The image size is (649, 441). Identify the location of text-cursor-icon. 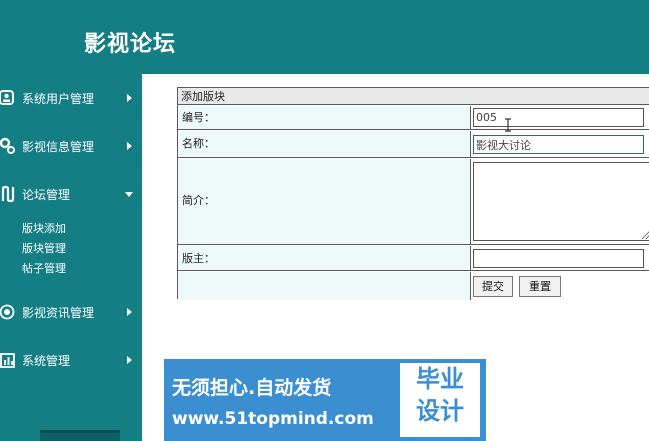
(508, 125).